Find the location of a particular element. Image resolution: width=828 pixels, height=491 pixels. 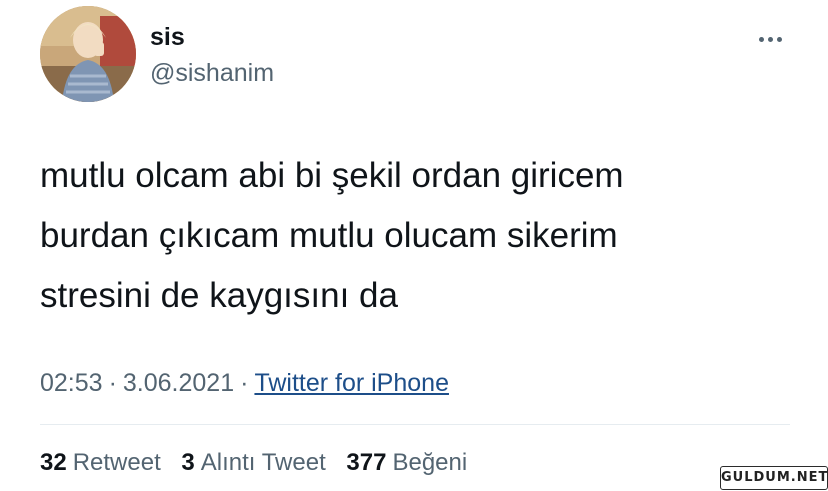

stat-number: 377 is located at coordinates (366, 462).